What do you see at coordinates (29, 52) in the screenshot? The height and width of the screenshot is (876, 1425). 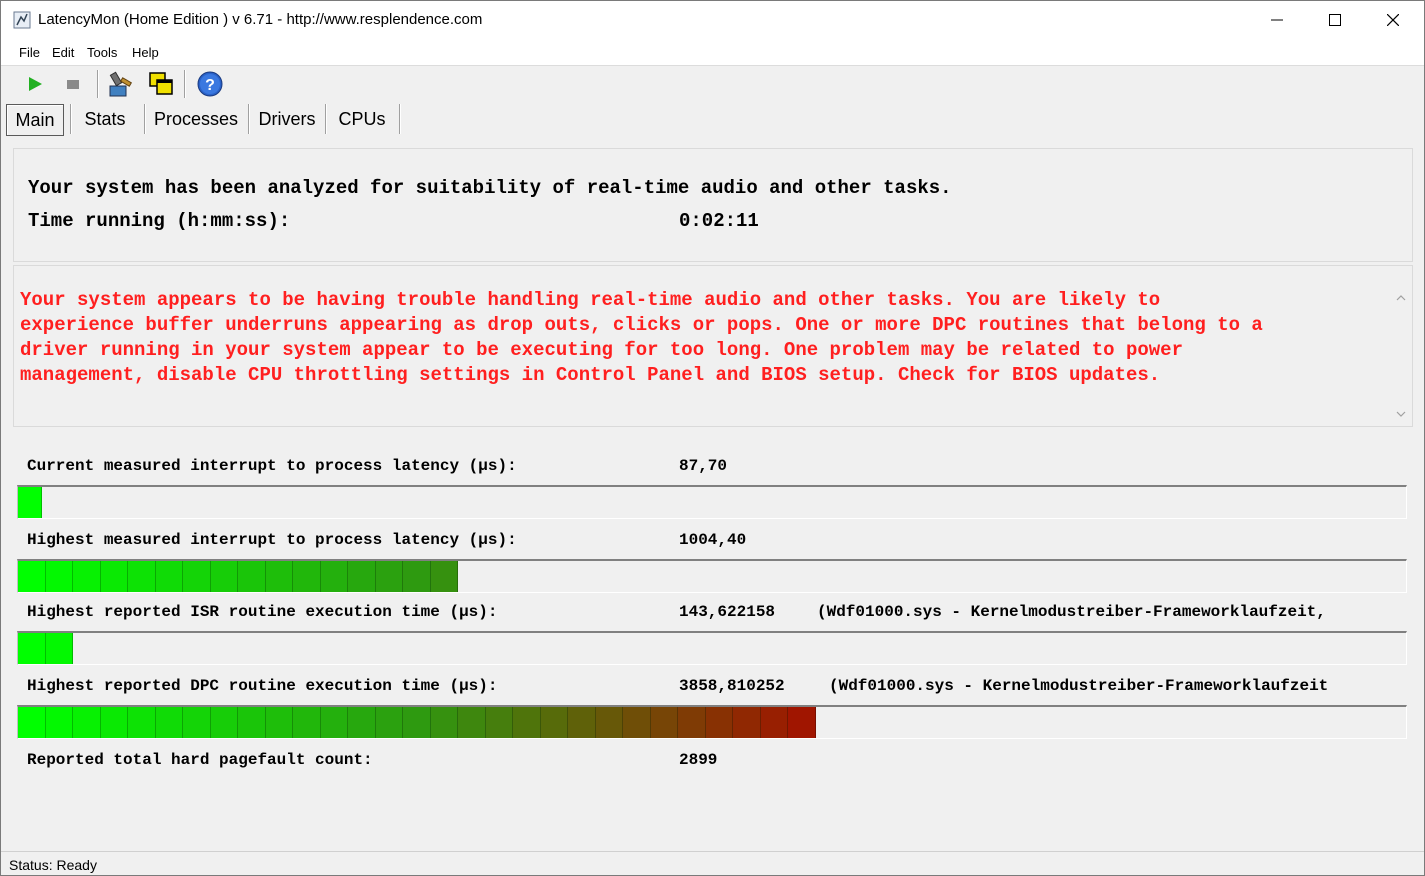 I see `menu-file: File` at bounding box center [29, 52].